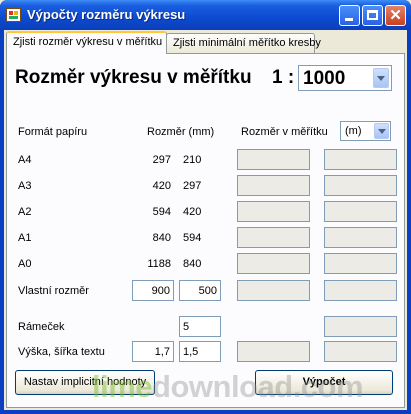 This screenshot has width=411, height=414. I want to click on a0-scaled-width-field, so click(273, 263).